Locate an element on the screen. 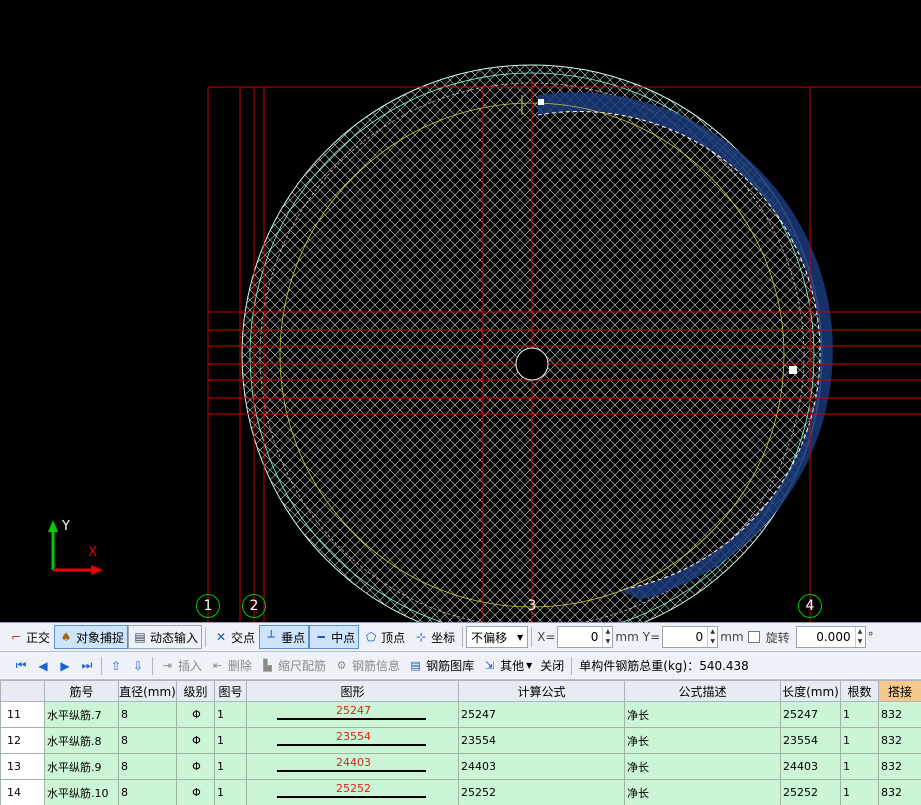 This screenshot has width=921, height=805. cell-shape: 25252 is located at coordinates (352, 792).